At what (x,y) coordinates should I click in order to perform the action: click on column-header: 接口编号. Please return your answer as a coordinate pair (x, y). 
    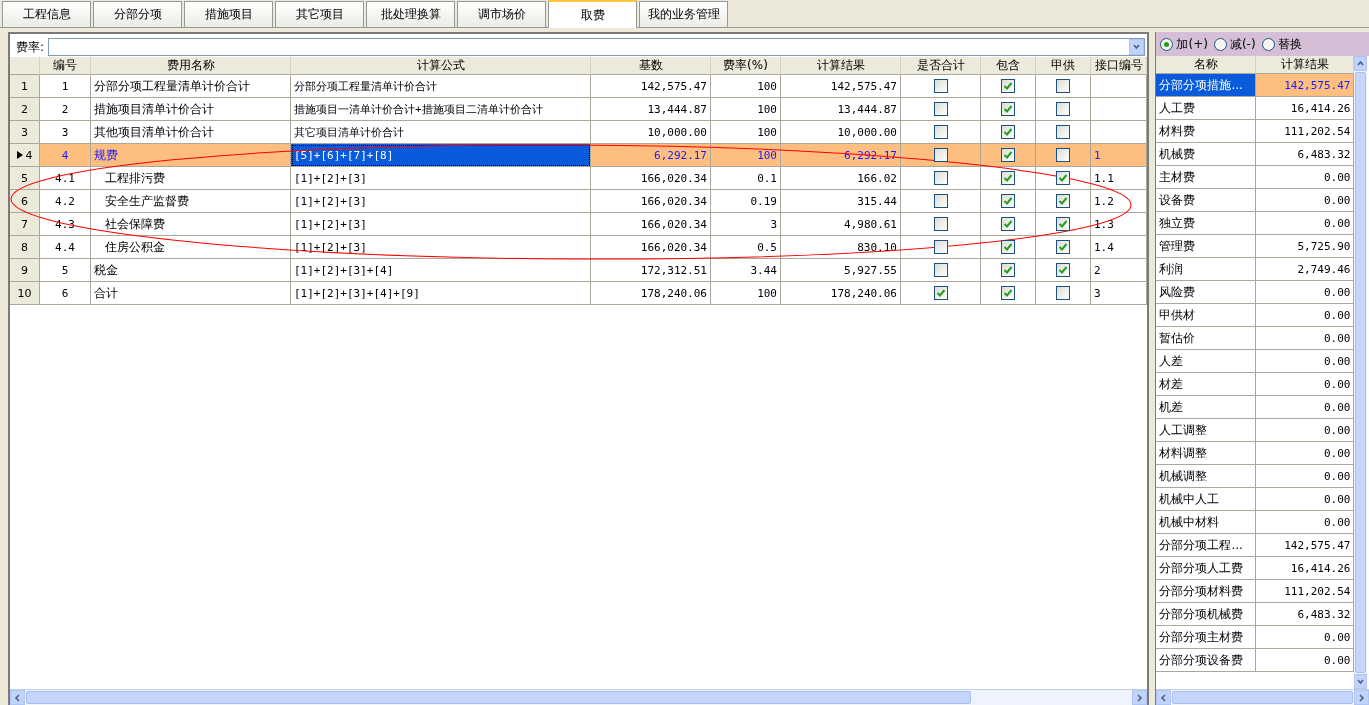
    Looking at the image, I should click on (1119, 66).